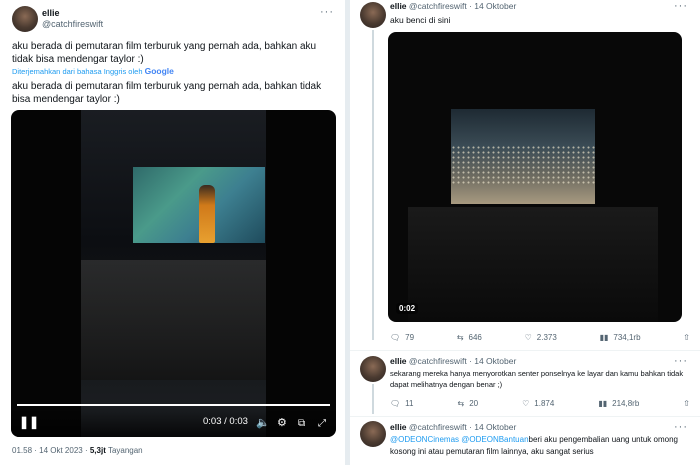 This screenshot has width=700, height=465. I want to click on views-count: 5,3jt, so click(97, 450).